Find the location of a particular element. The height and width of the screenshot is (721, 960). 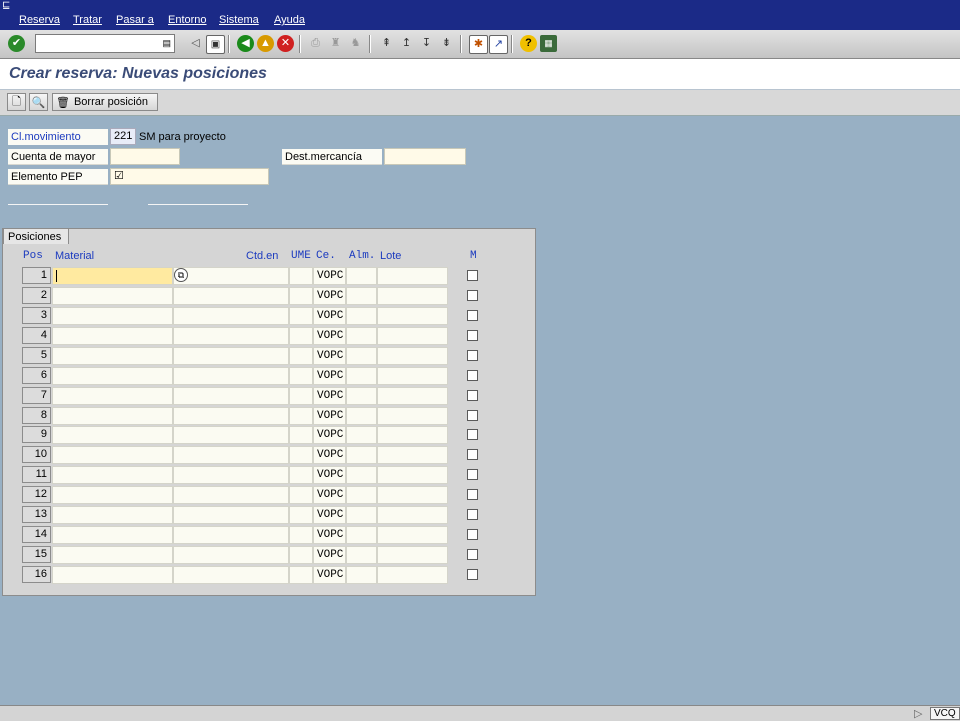

back-arrow-icon: ◁ is located at coordinates (195, 43).